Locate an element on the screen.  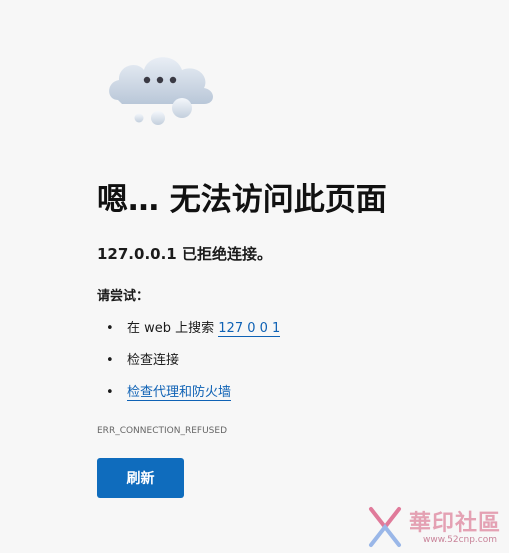
search-web-link: 127 0 0 1 is located at coordinates (249, 329).